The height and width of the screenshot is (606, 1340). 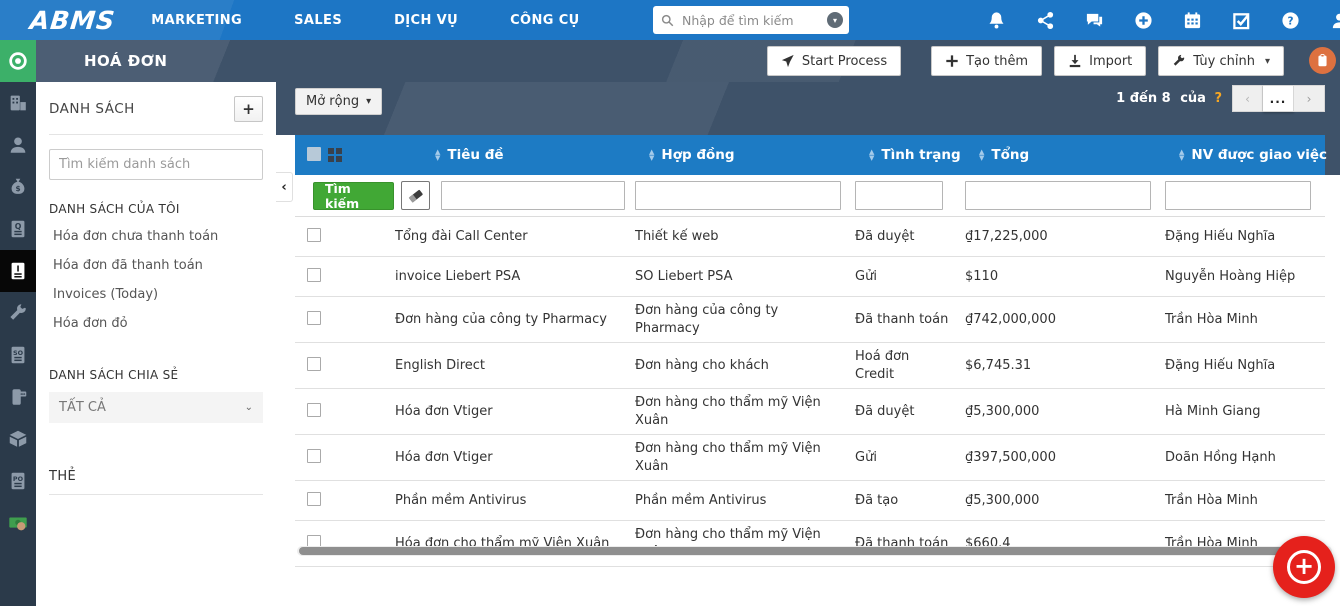 What do you see at coordinates (515, 155) in the screenshot?
I see `column-header-tieu-de: ▲ ▼ Tiêu đề` at bounding box center [515, 155].